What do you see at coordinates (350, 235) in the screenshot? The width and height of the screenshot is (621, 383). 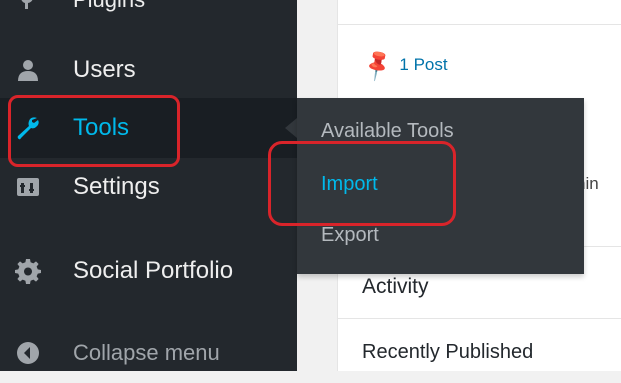 I see `submenu-item-export: Export` at bounding box center [350, 235].